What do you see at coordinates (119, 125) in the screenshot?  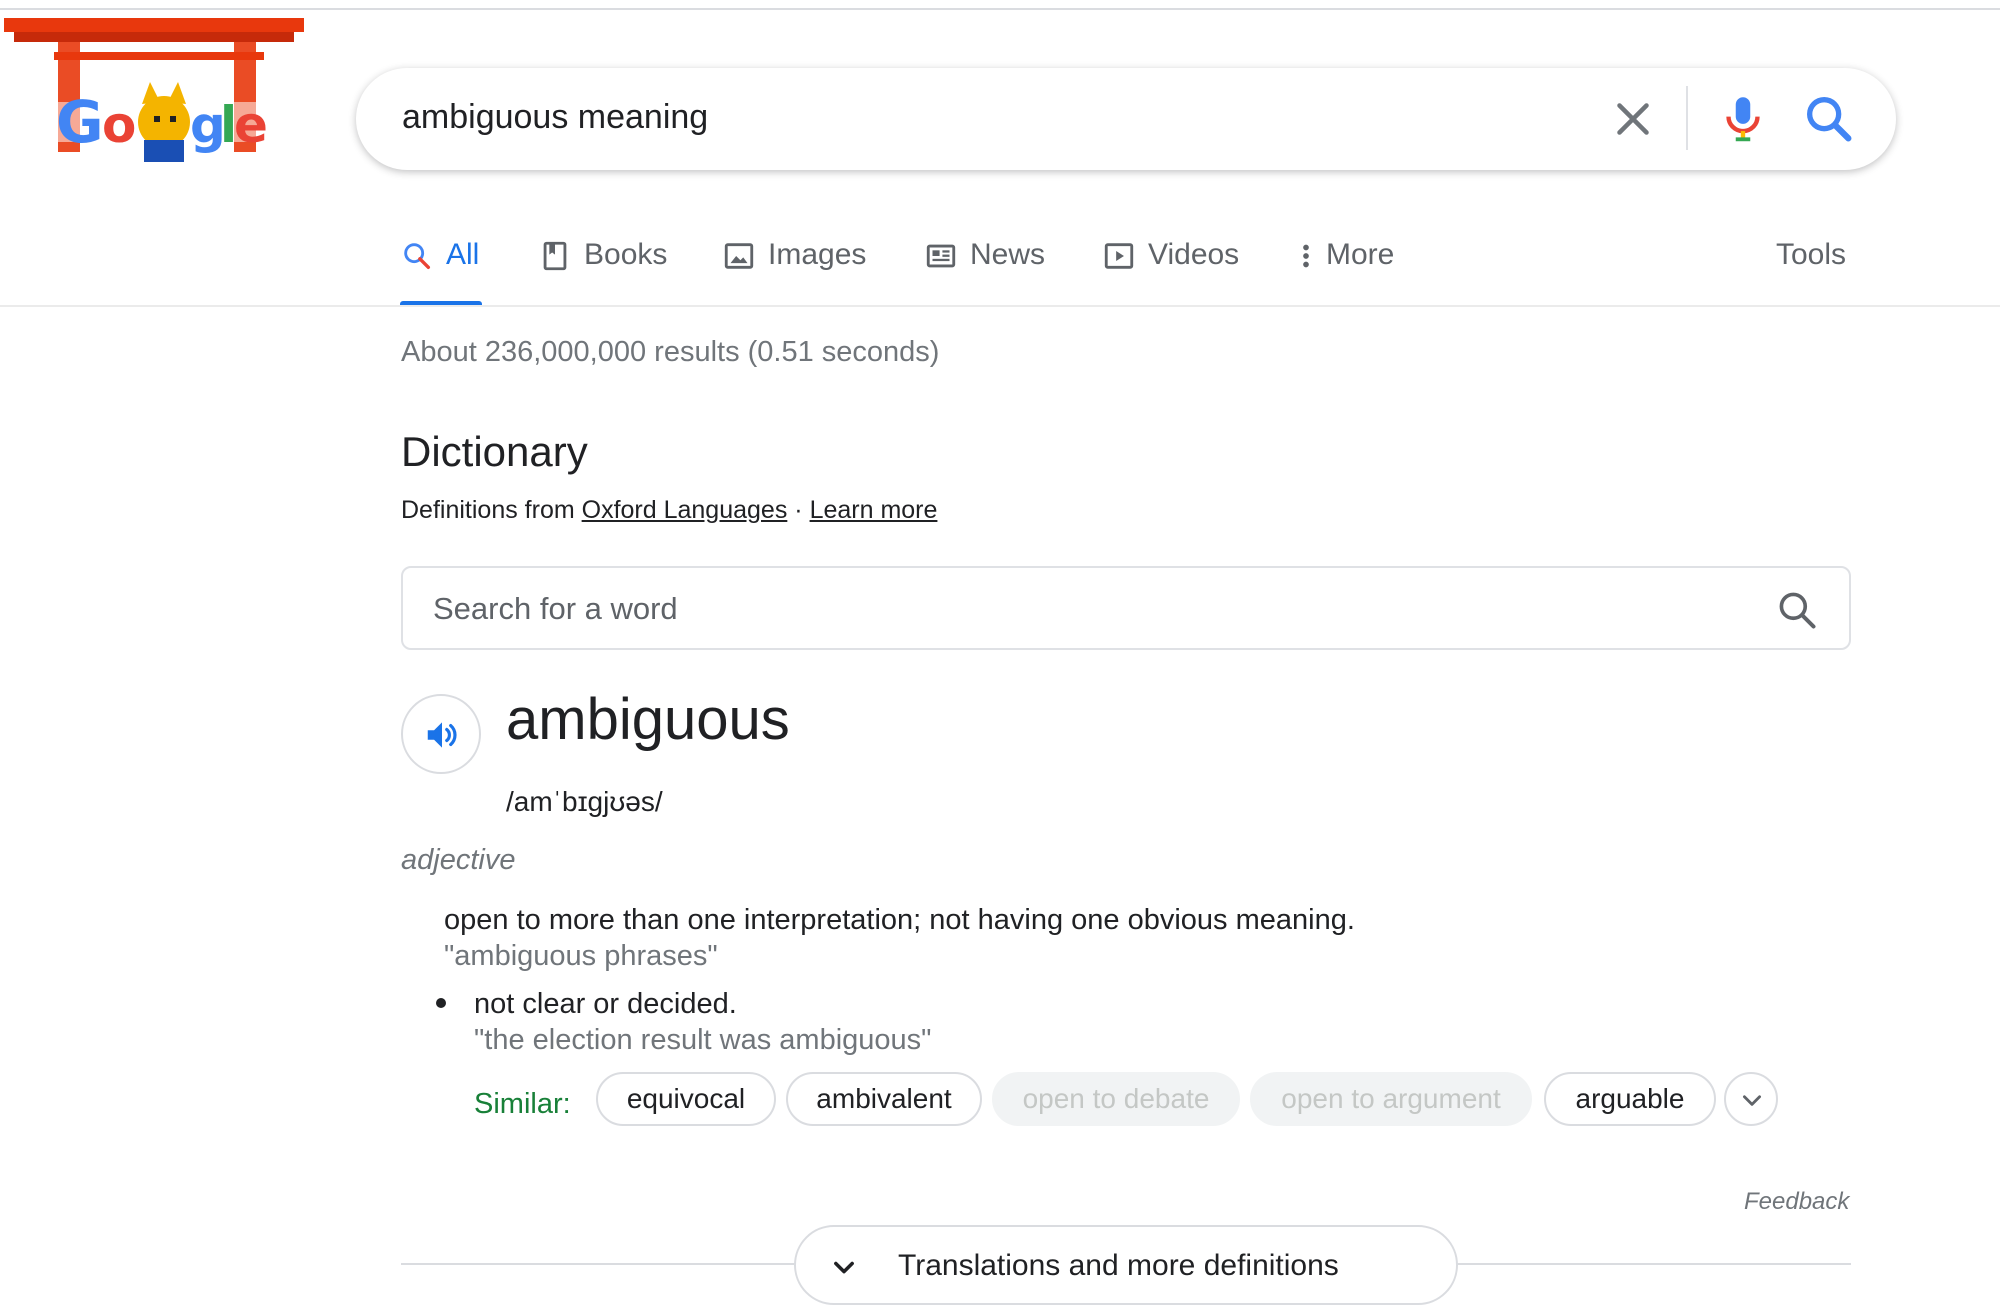 I see `svg-text: o` at bounding box center [119, 125].